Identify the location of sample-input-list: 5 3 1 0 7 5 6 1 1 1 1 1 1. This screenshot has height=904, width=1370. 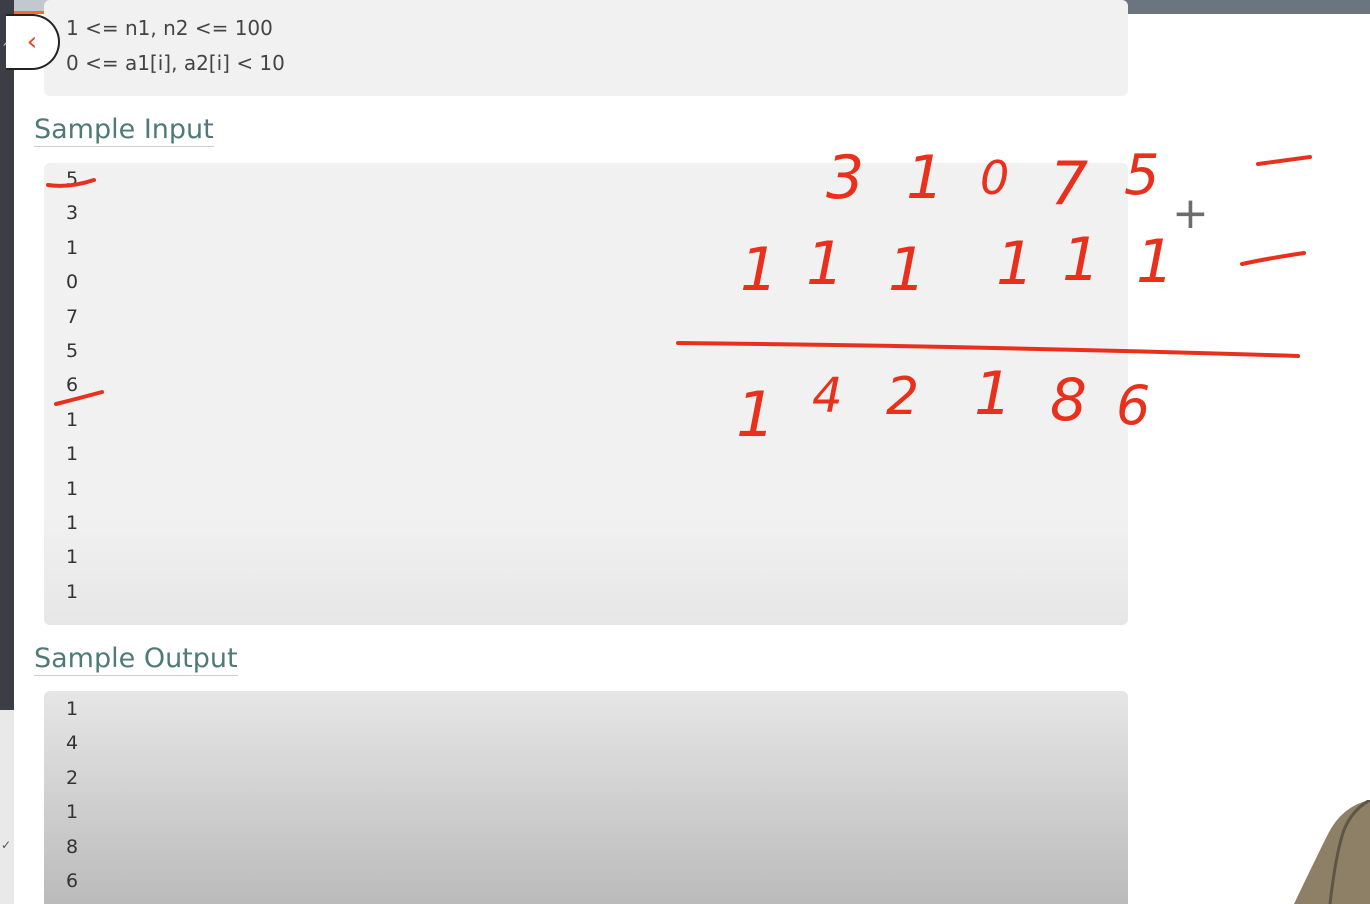
(72, 385).